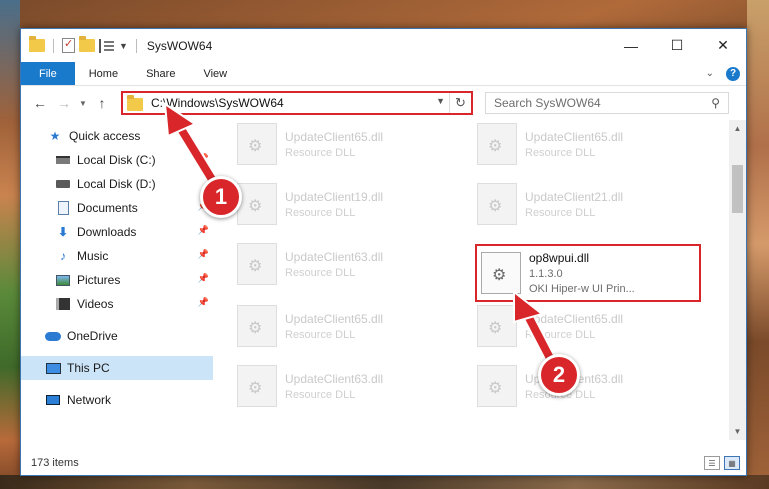 This screenshot has height=489, width=769. What do you see at coordinates (737, 189) in the screenshot?
I see `scrollbar-thumb` at bounding box center [737, 189].